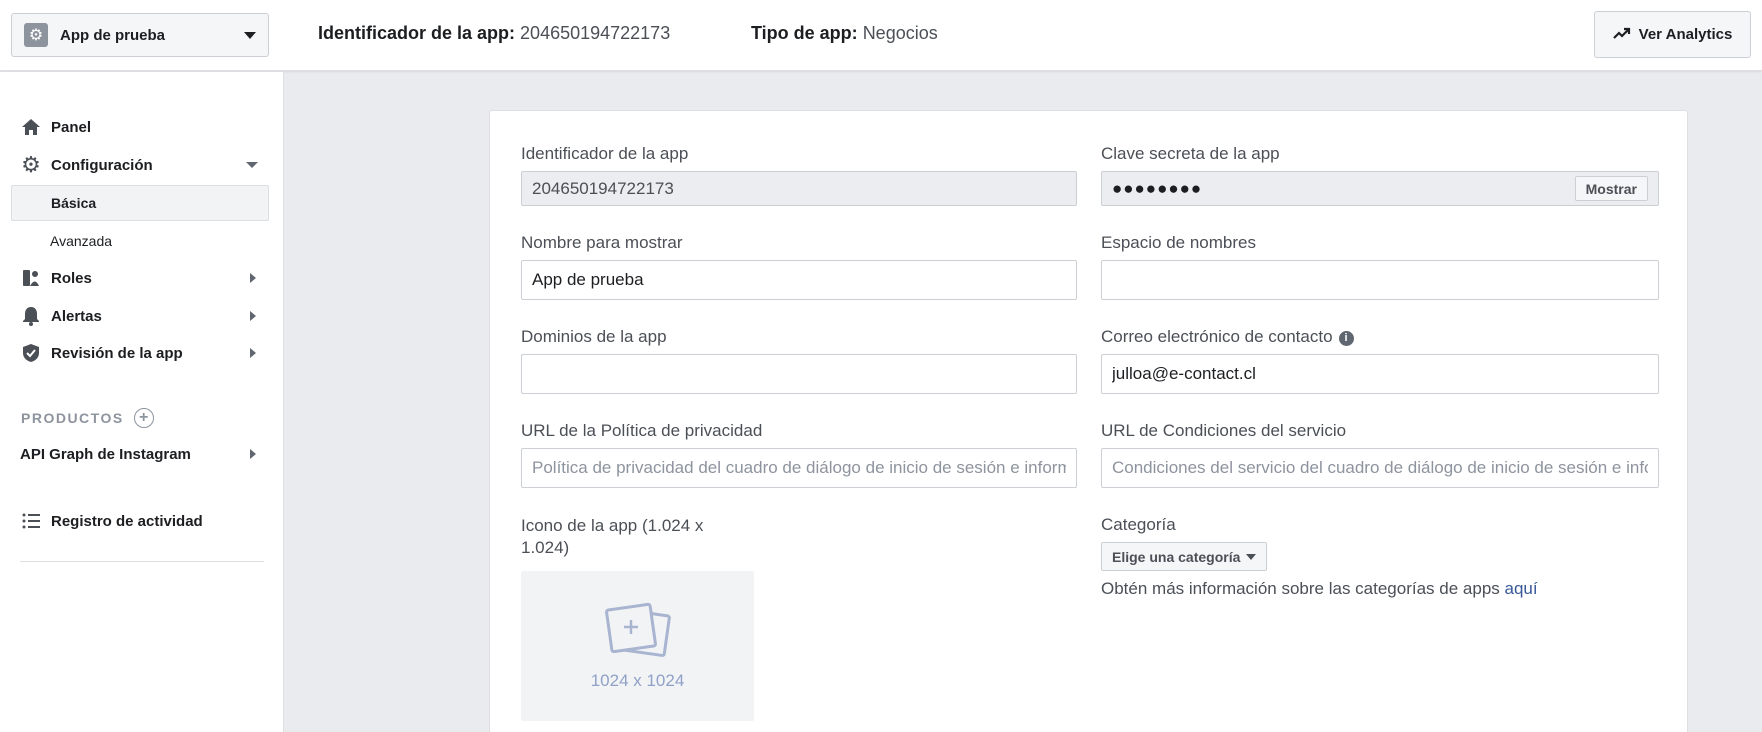 The width and height of the screenshot is (1762, 732). Describe the element at coordinates (71, 127) in the screenshot. I see `sidebar-item-label: Panel` at that location.